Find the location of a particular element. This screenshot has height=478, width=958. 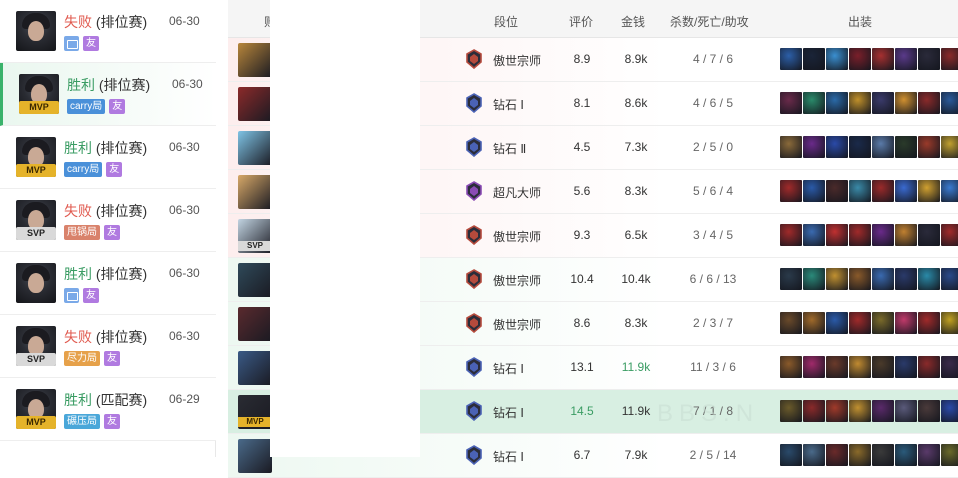

table-row: 钻石 Ⅰ 13.1 11.9k 11 / 3 / 6 is located at coordinates (593, 368).